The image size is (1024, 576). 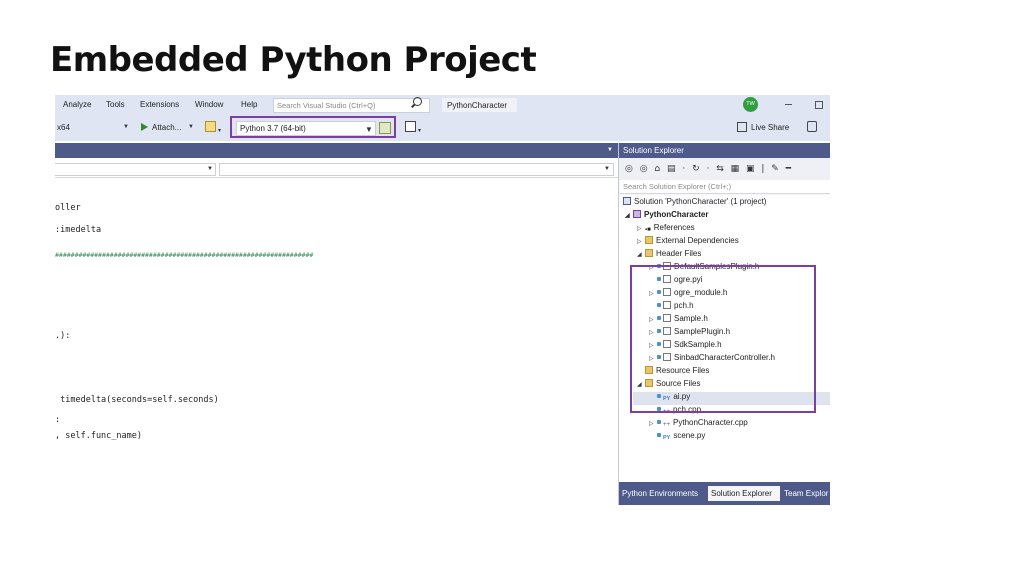 I want to click on tree-item-file: ▷ SdkSample.h, so click(x=685, y=346).